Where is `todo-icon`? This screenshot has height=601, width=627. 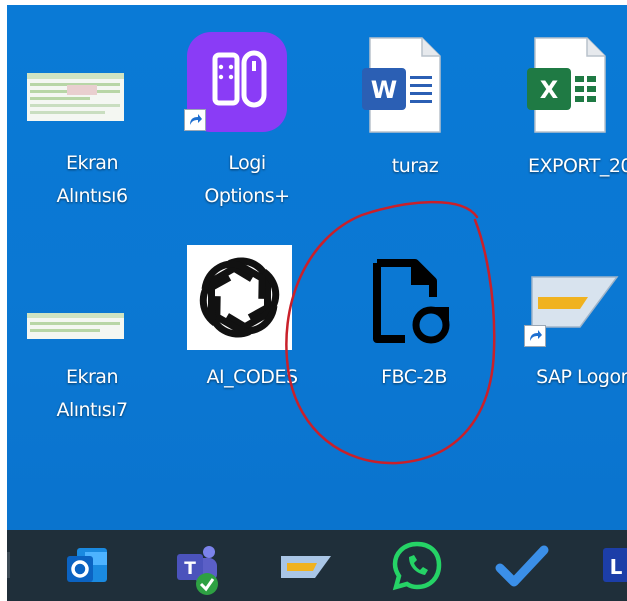
todo-icon is located at coordinates (522, 566).